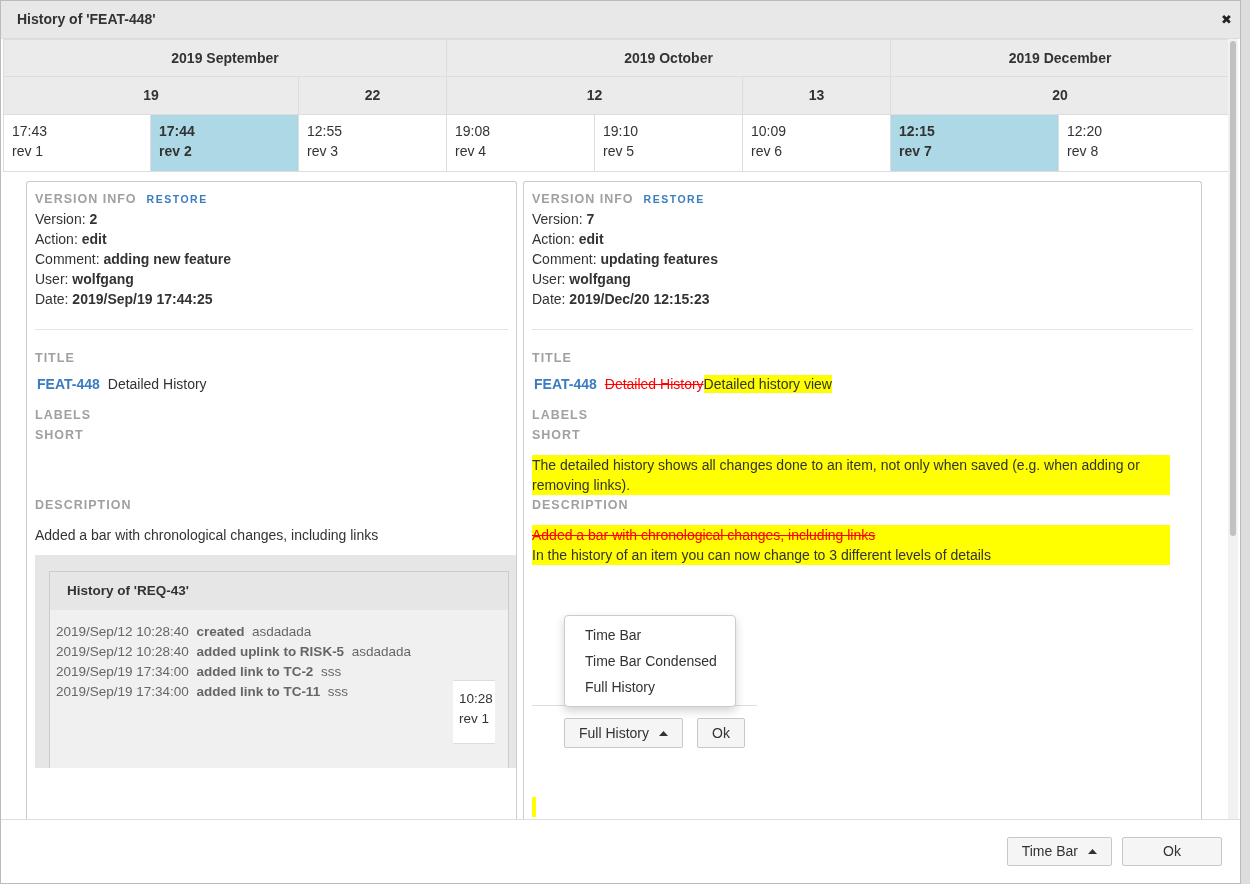 Image resolution: width=1250 pixels, height=884 pixels. What do you see at coordinates (761, 555) in the screenshot?
I see `description-text: In the history of an item you can now change to 3 different levels of details` at bounding box center [761, 555].